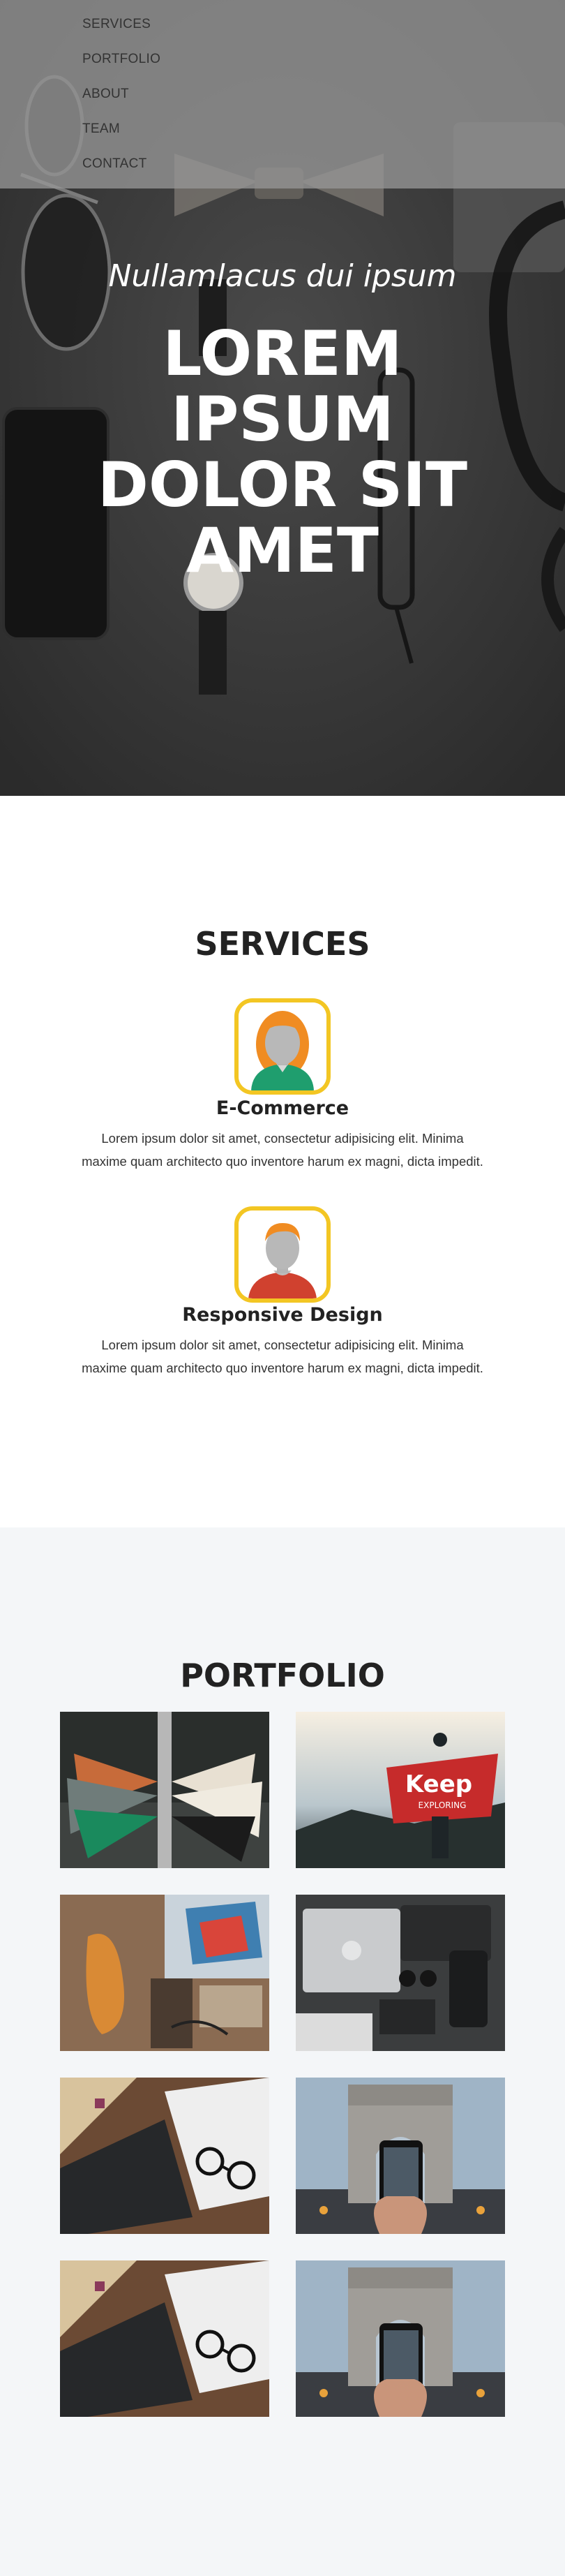 The image size is (565, 2576). What do you see at coordinates (400, 1973) in the screenshot?
I see `portfolio-item-laptop-camera-flatlay` at bounding box center [400, 1973].